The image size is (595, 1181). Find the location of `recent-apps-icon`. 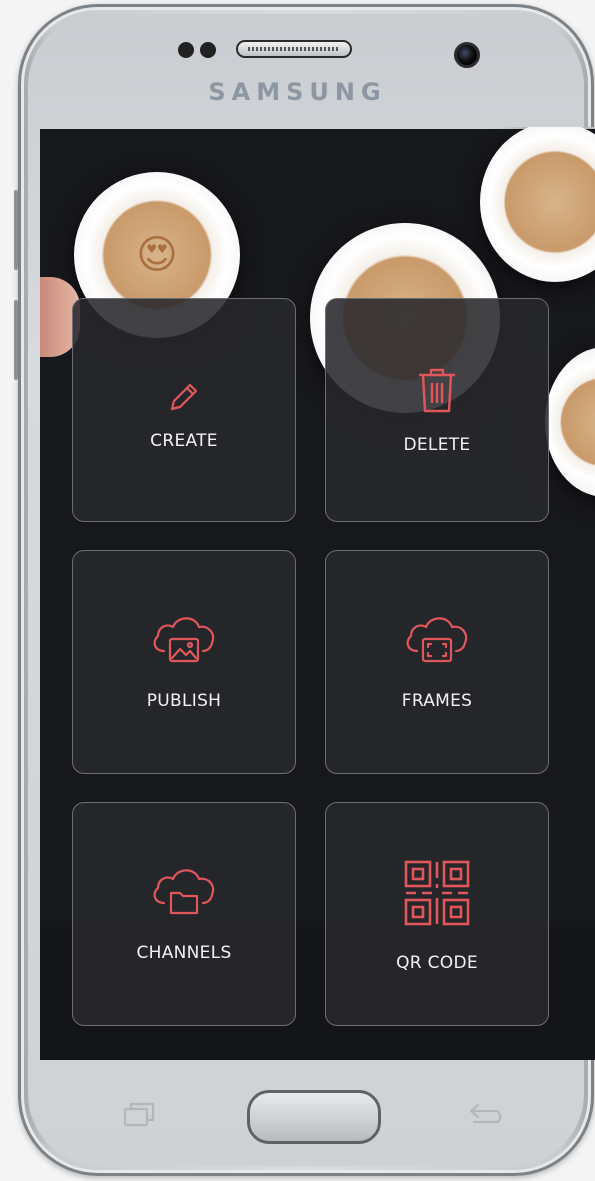

recent-apps-icon is located at coordinates (139, 1116).